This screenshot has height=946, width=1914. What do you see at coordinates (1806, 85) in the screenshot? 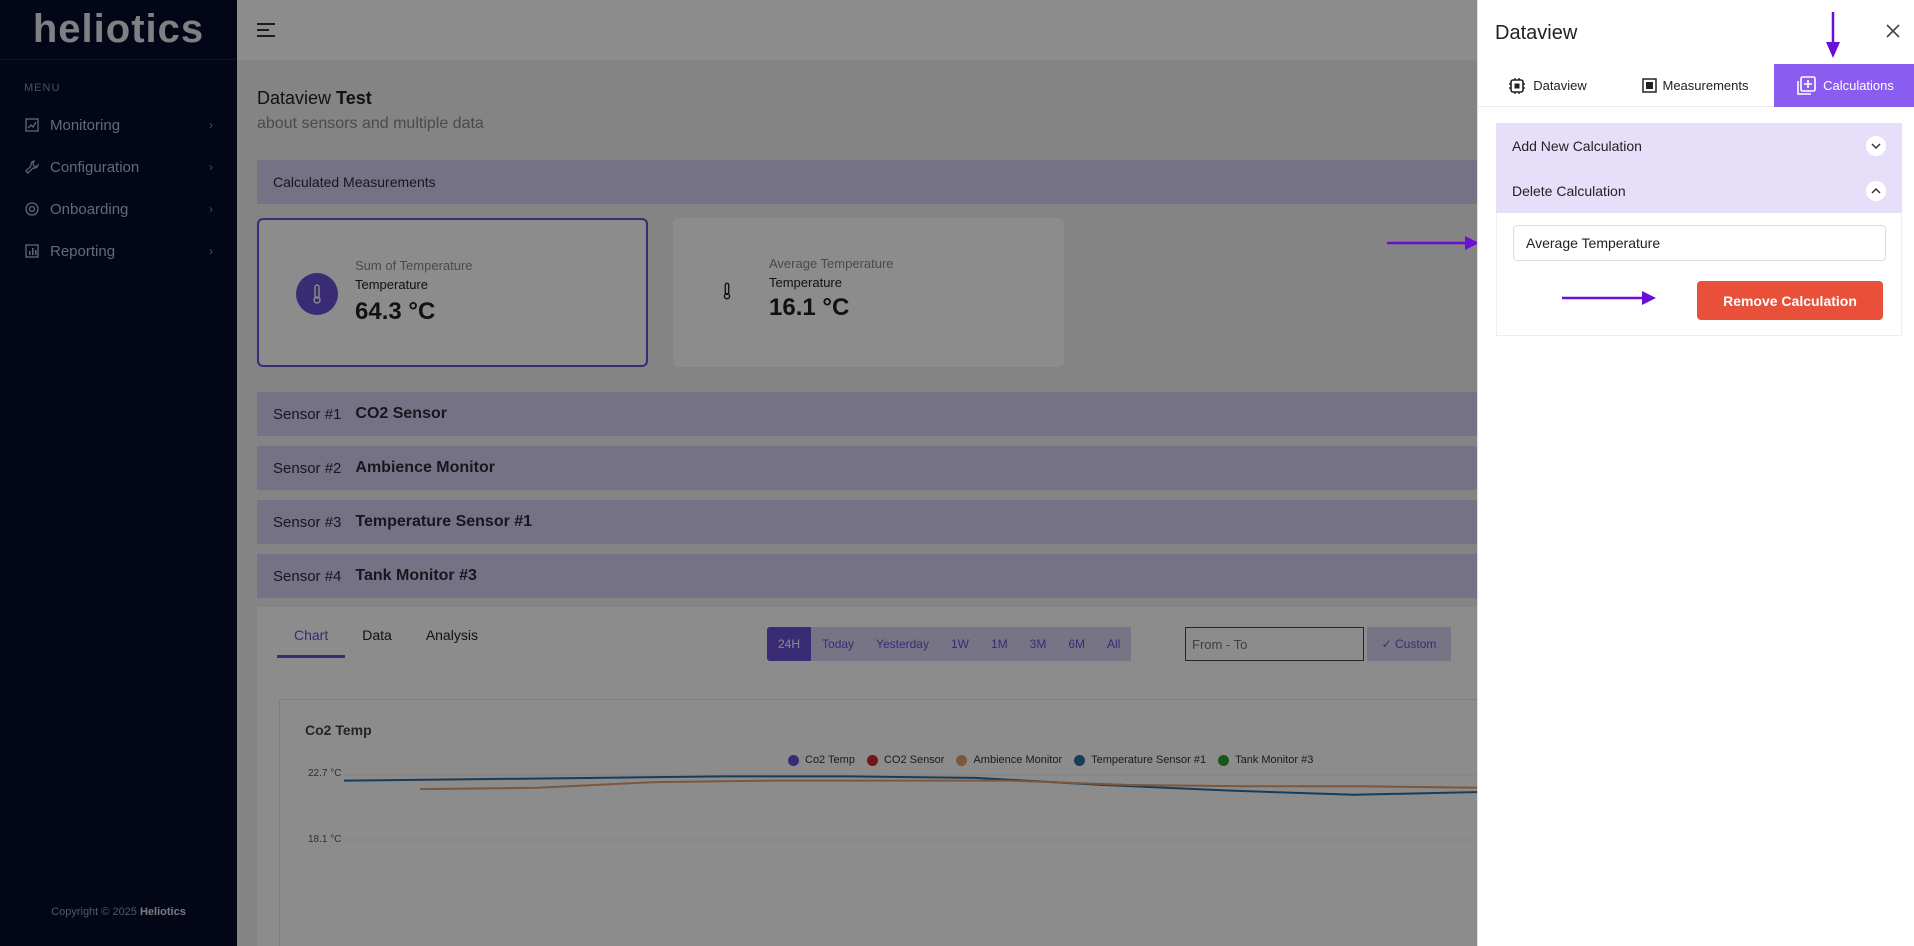
I see `add-box-icon` at bounding box center [1806, 85].